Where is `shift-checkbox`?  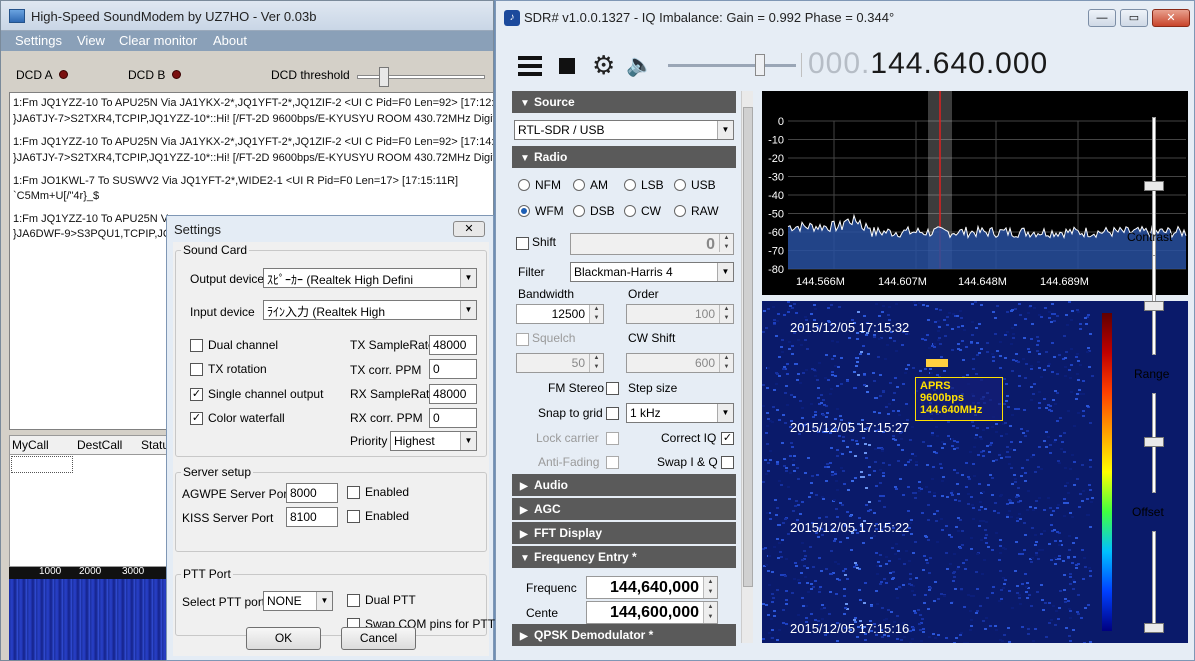
shift-checkbox is located at coordinates (522, 243).